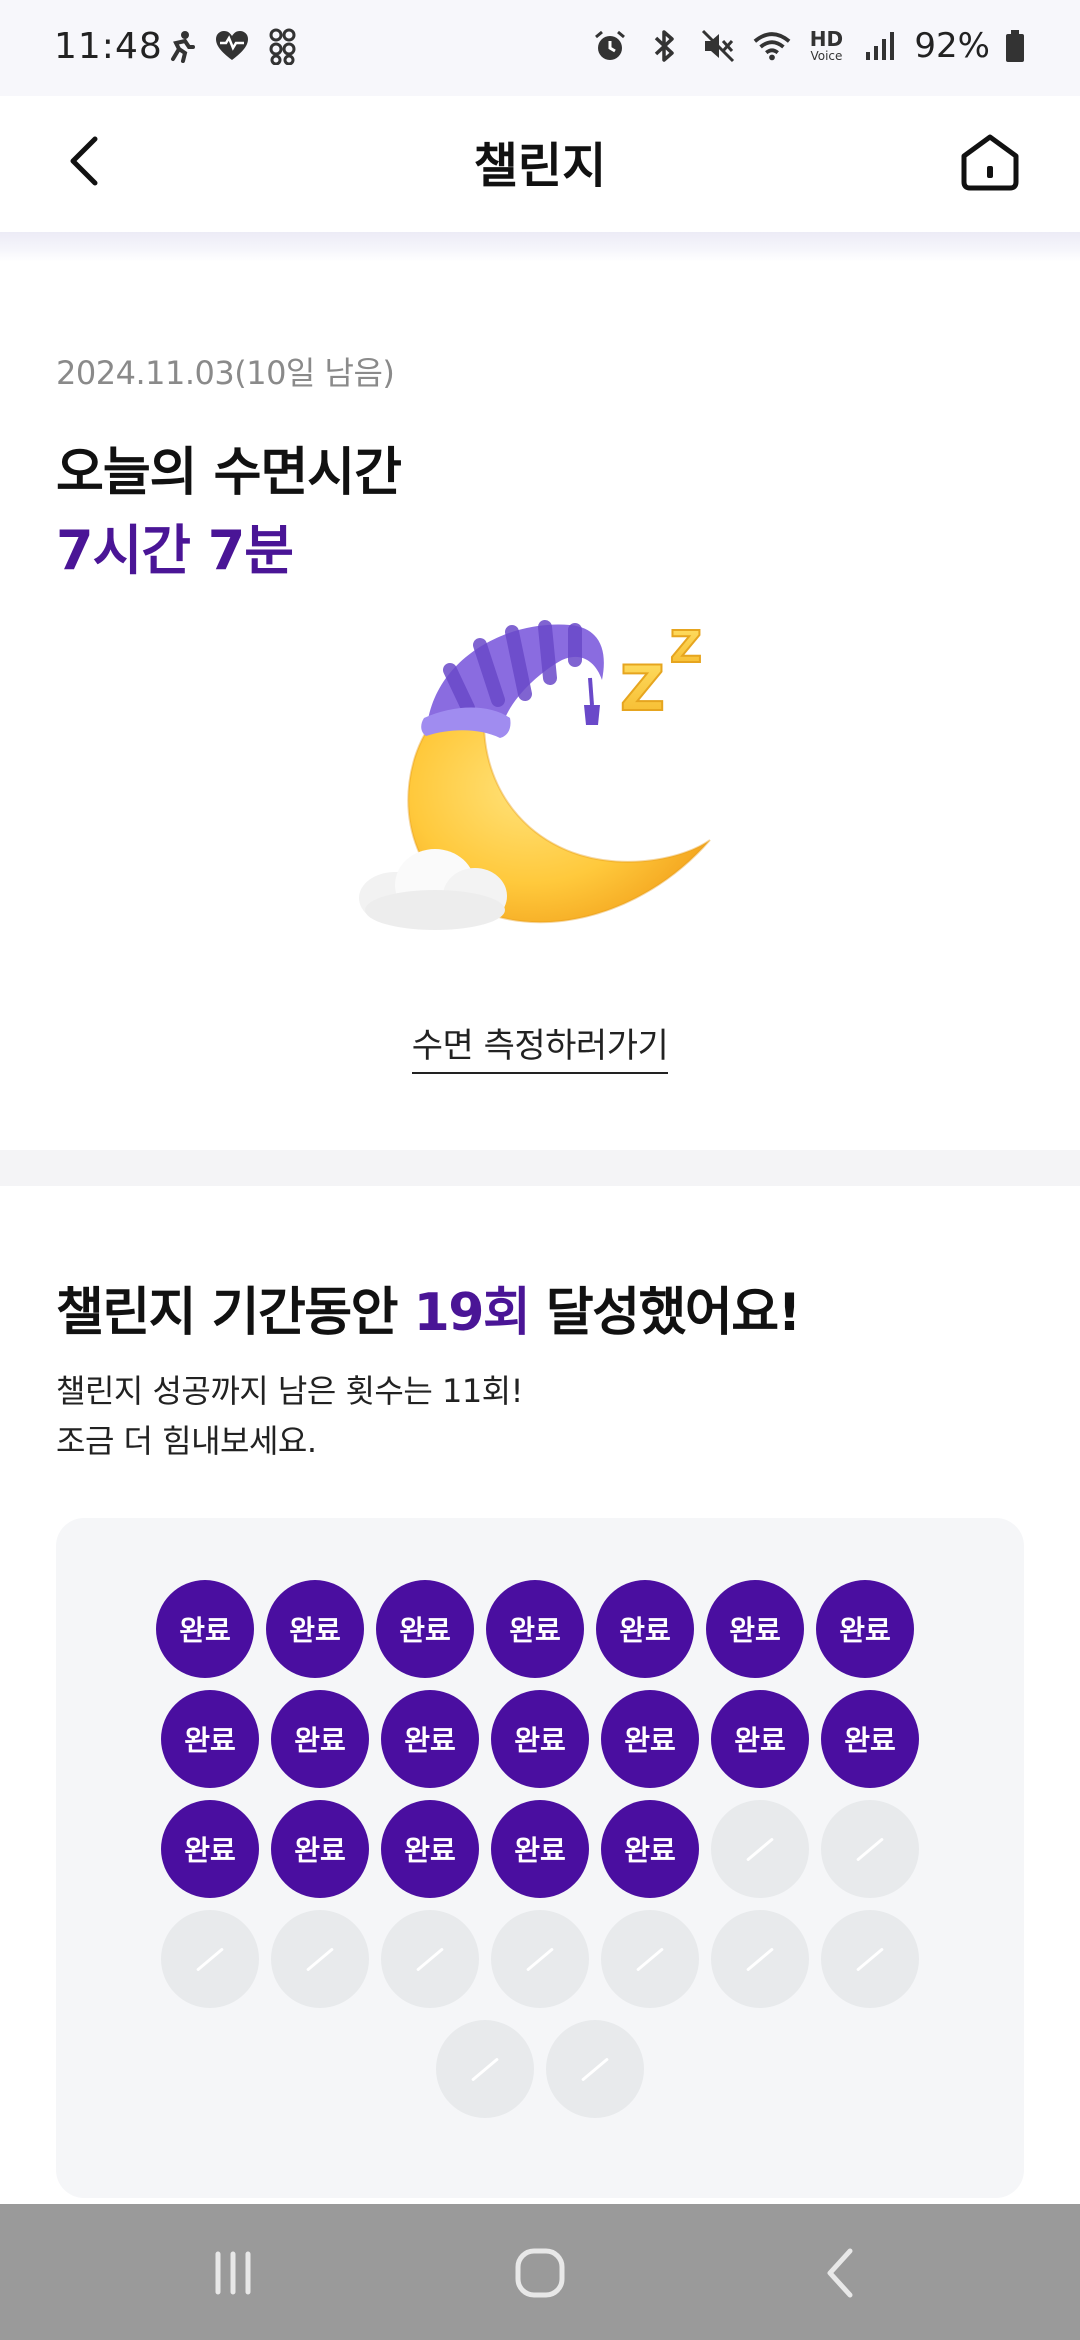 Image resolution: width=1080 pixels, height=2340 pixels. Describe the element at coordinates (289, 1391) in the screenshot. I see `achievement-desc-line1: 챌린지 성공까지 남은 횟수는 11회!` at that location.